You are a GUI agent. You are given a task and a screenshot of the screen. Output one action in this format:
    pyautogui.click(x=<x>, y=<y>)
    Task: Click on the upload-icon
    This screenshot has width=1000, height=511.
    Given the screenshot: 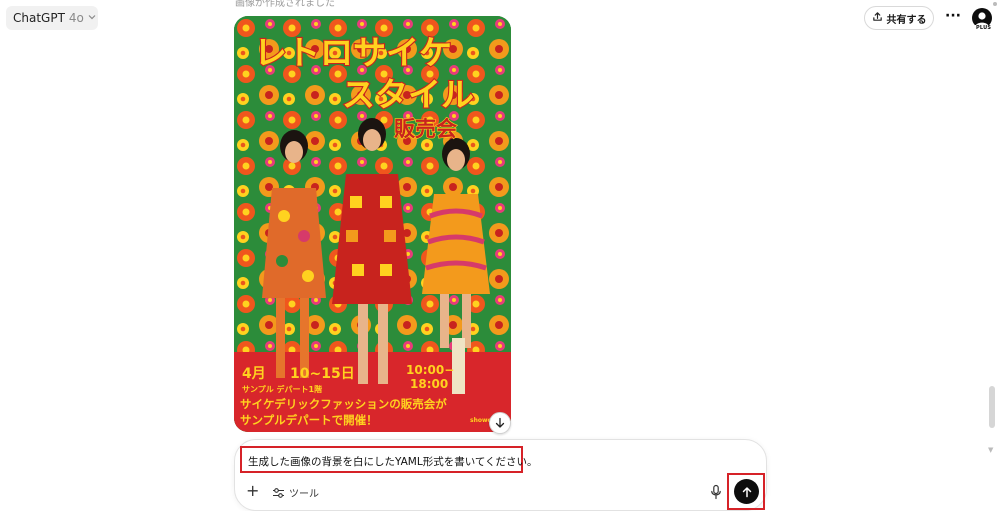 What is the action you would take?
    pyautogui.click(x=877, y=18)
    